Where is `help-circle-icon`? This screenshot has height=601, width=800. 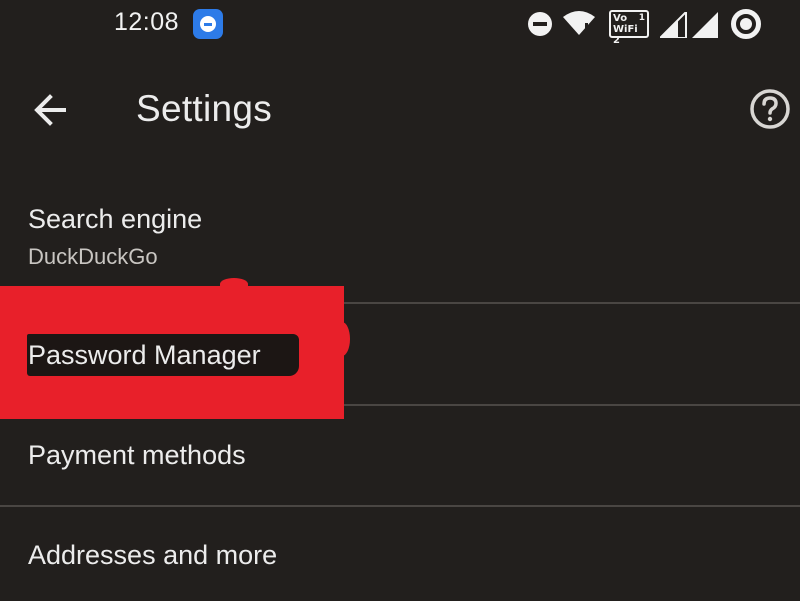 help-circle-icon is located at coordinates (770, 109).